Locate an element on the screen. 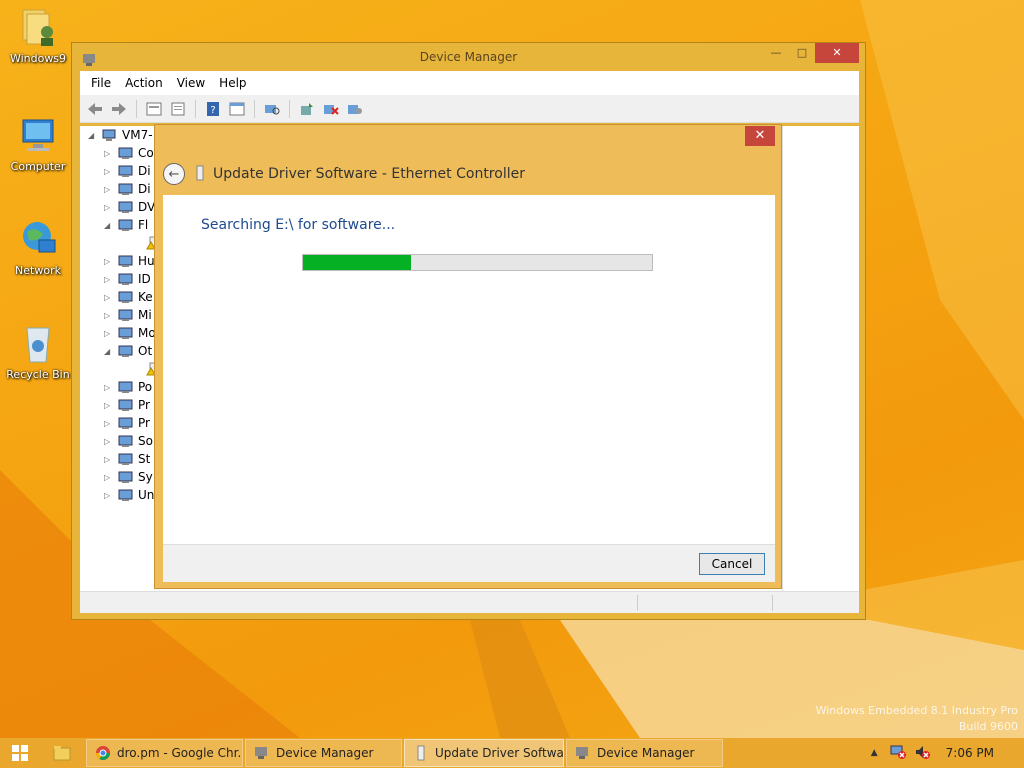  help-icon: ? is located at coordinates (213, 109).